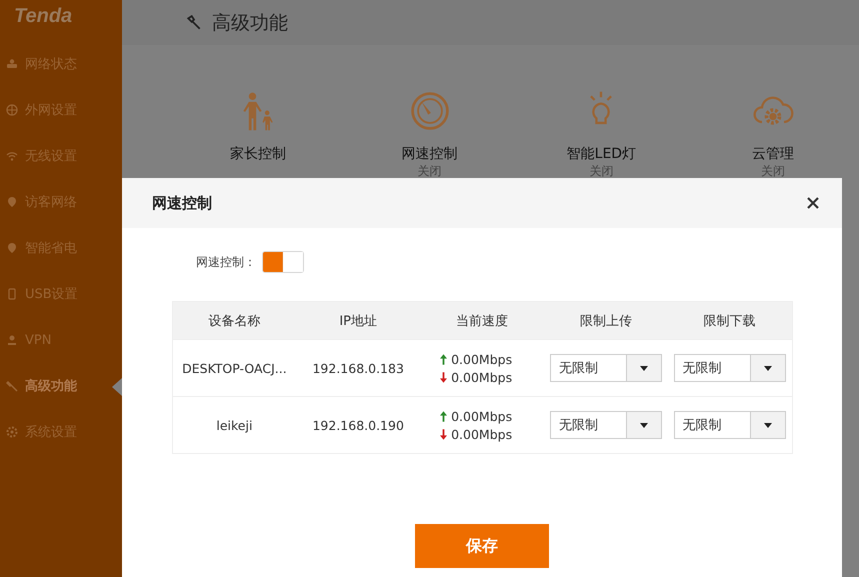 The image size is (859, 577). What do you see at coordinates (12, 340) in the screenshot?
I see `person-icon` at bounding box center [12, 340].